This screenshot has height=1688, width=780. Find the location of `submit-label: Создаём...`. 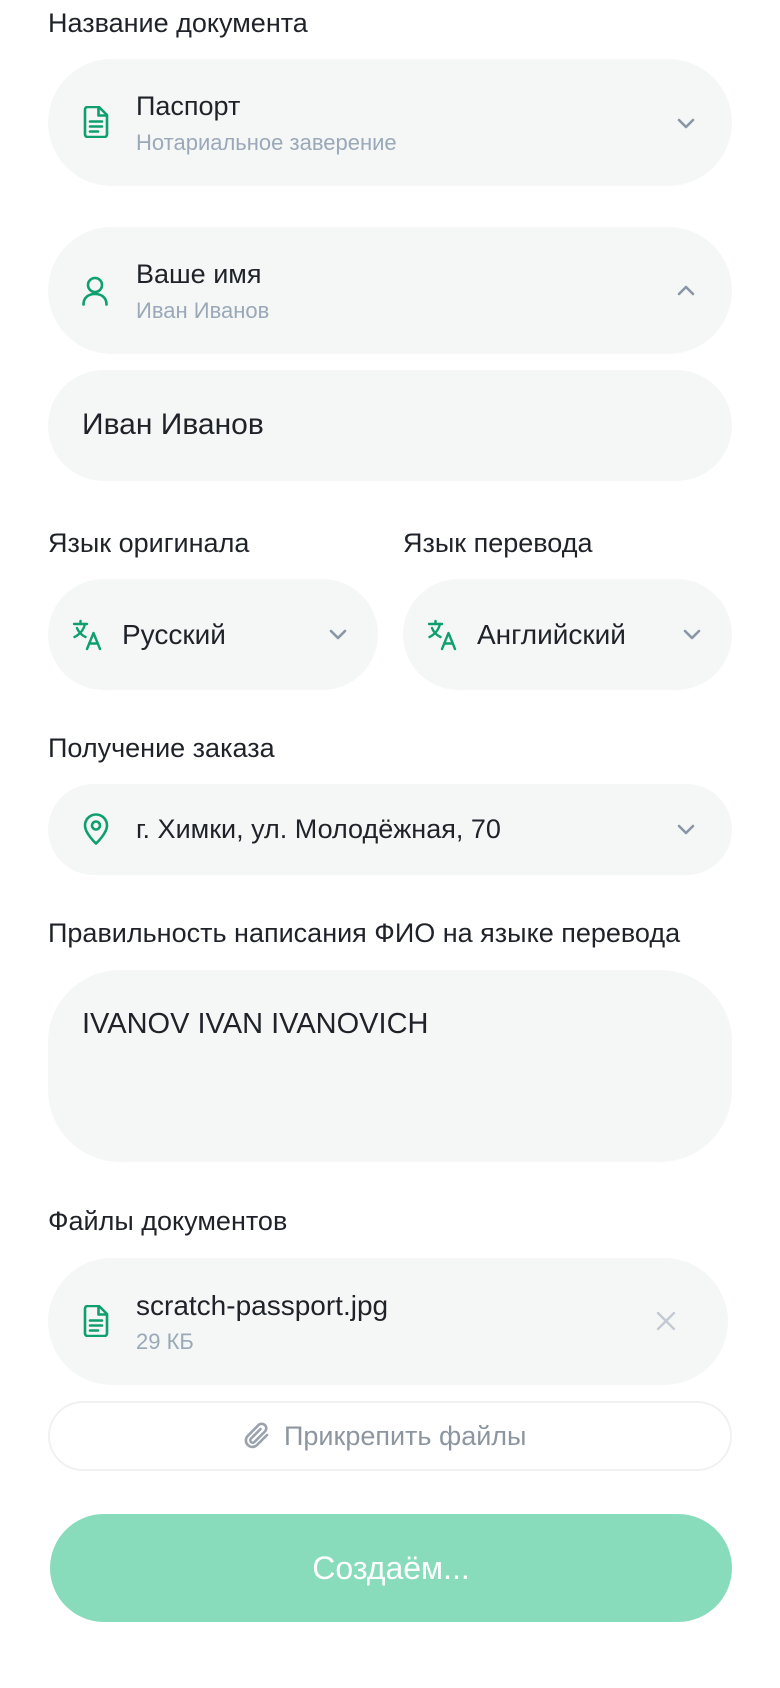

submit-label: Создаём... is located at coordinates (391, 1568).